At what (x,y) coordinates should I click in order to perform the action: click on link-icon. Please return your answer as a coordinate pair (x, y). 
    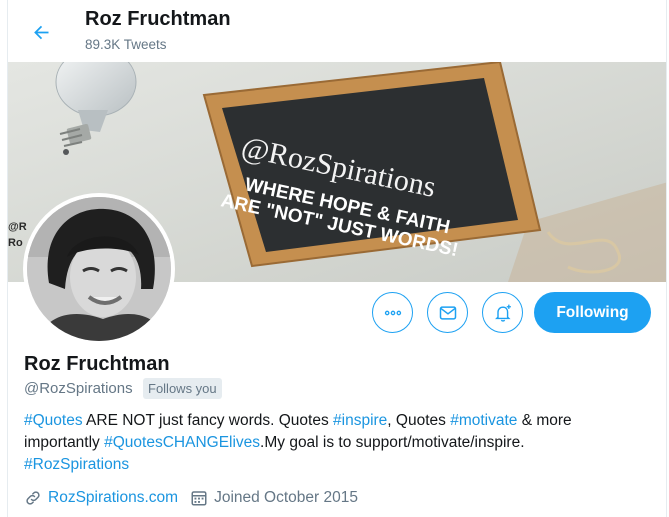
    Looking at the image, I should click on (33, 498).